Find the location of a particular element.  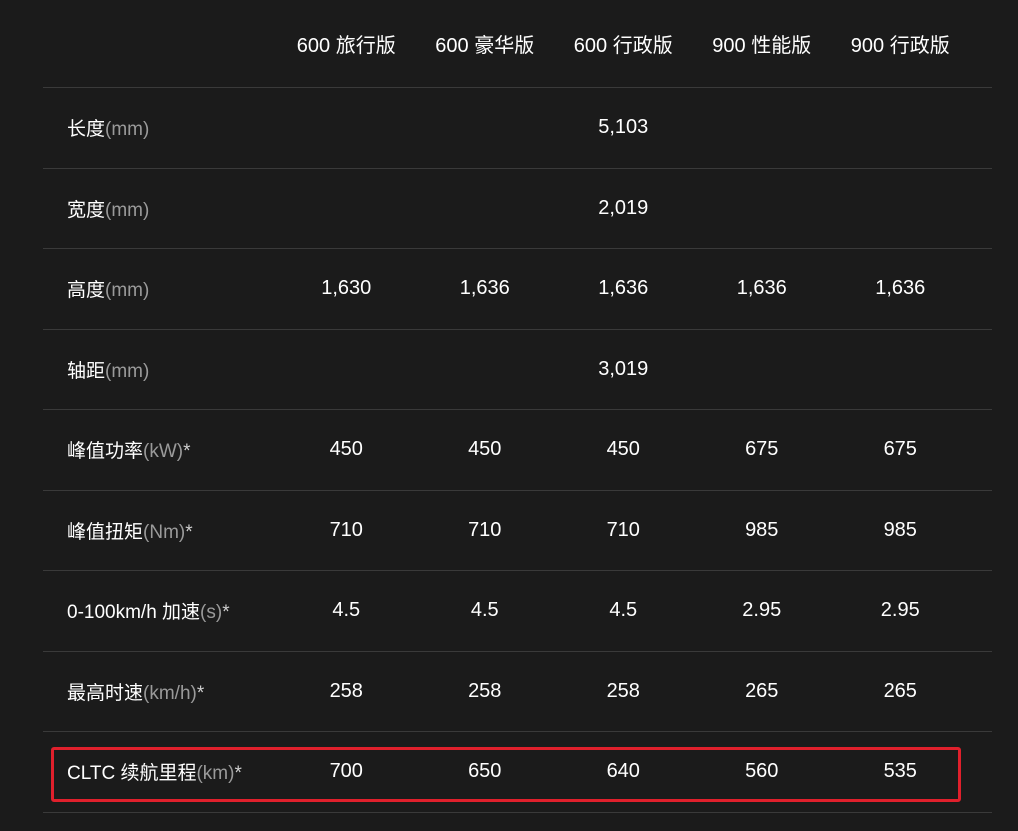

row-label: CLTC 续航里程(km)* is located at coordinates (160, 771).